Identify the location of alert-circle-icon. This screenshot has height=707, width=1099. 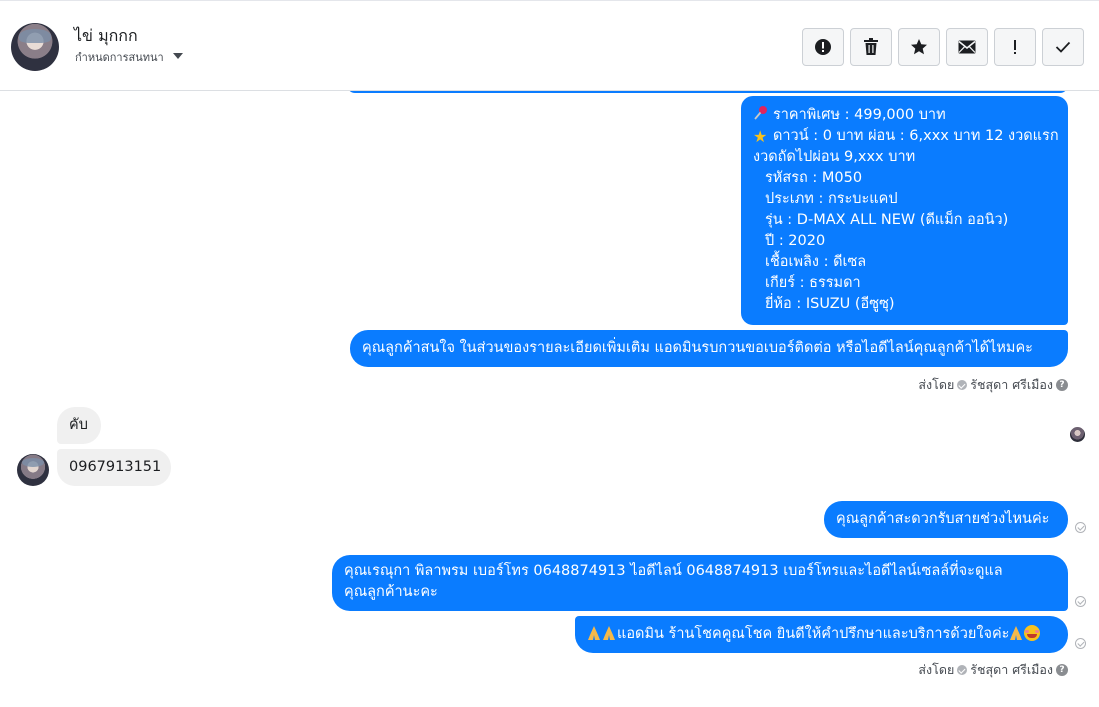
(823, 47).